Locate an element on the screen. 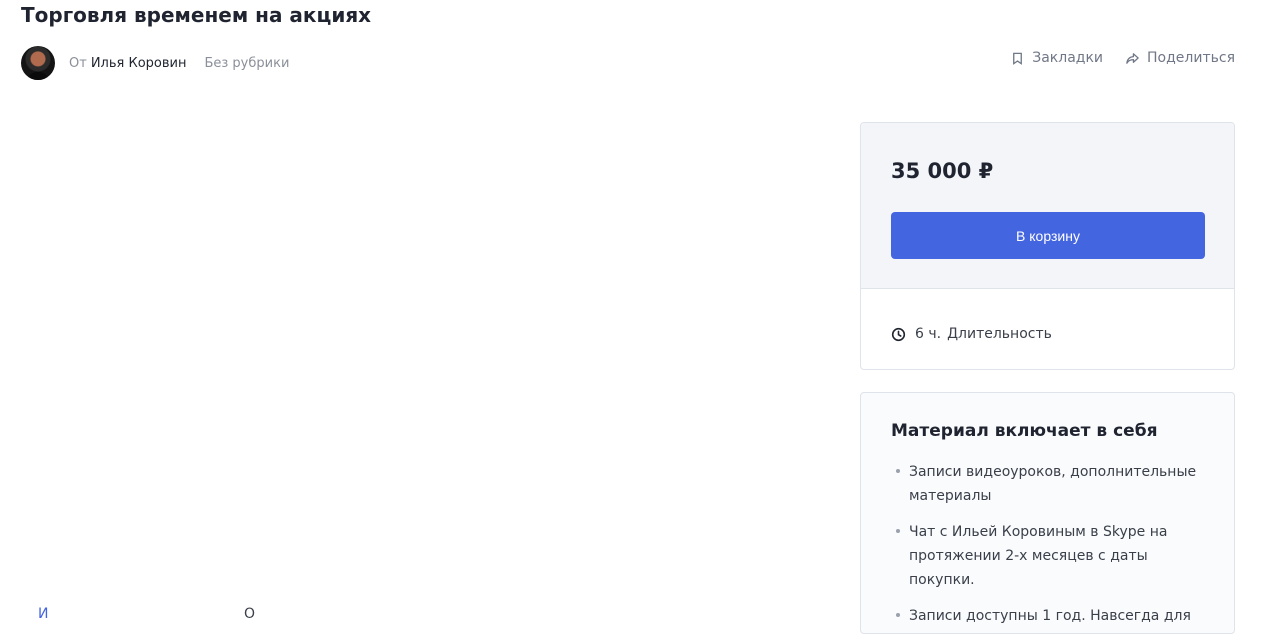  author-link: Илья Коровин is located at coordinates (139, 63).